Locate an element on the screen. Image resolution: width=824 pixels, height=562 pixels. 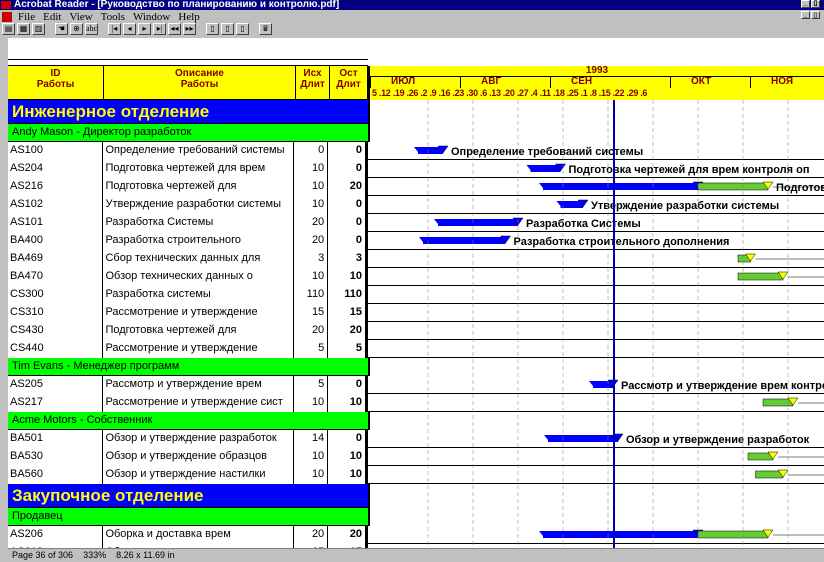
toolbar-button-15: ♛ is located at coordinates (265, 29).